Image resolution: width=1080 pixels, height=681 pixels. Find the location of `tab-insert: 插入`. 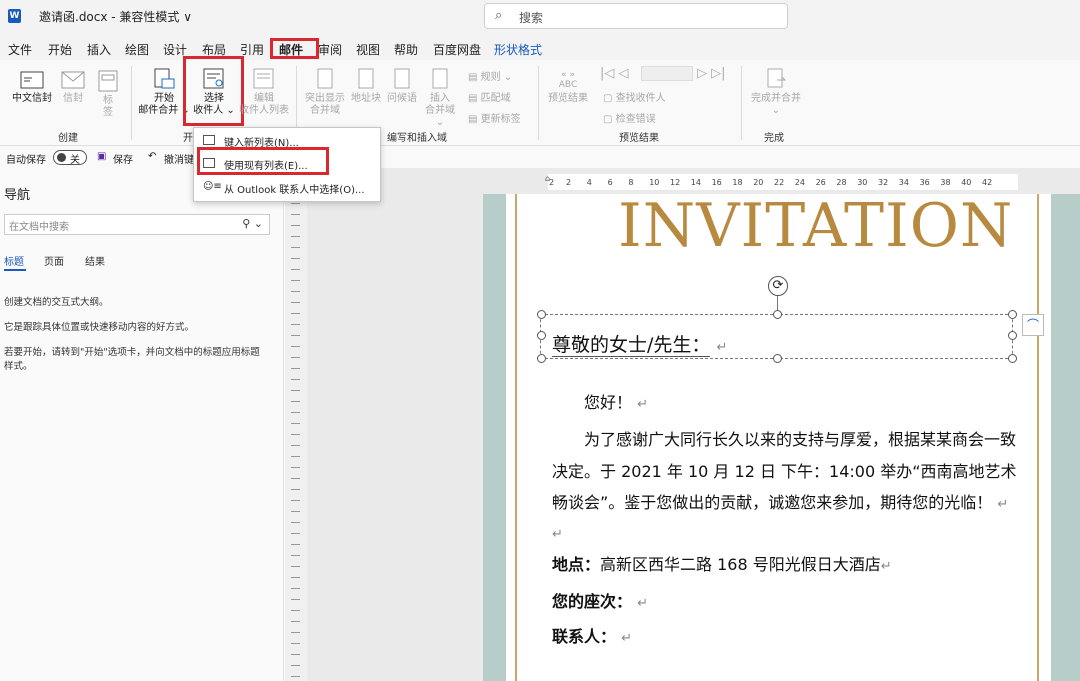

tab-insert: 插入 is located at coordinates (99, 49).